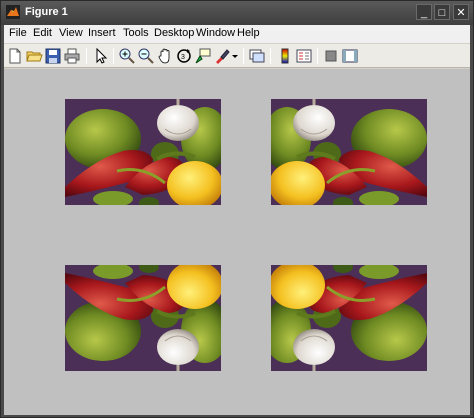  What do you see at coordinates (34, 56) in the screenshot?
I see `open-file-icon` at bounding box center [34, 56].